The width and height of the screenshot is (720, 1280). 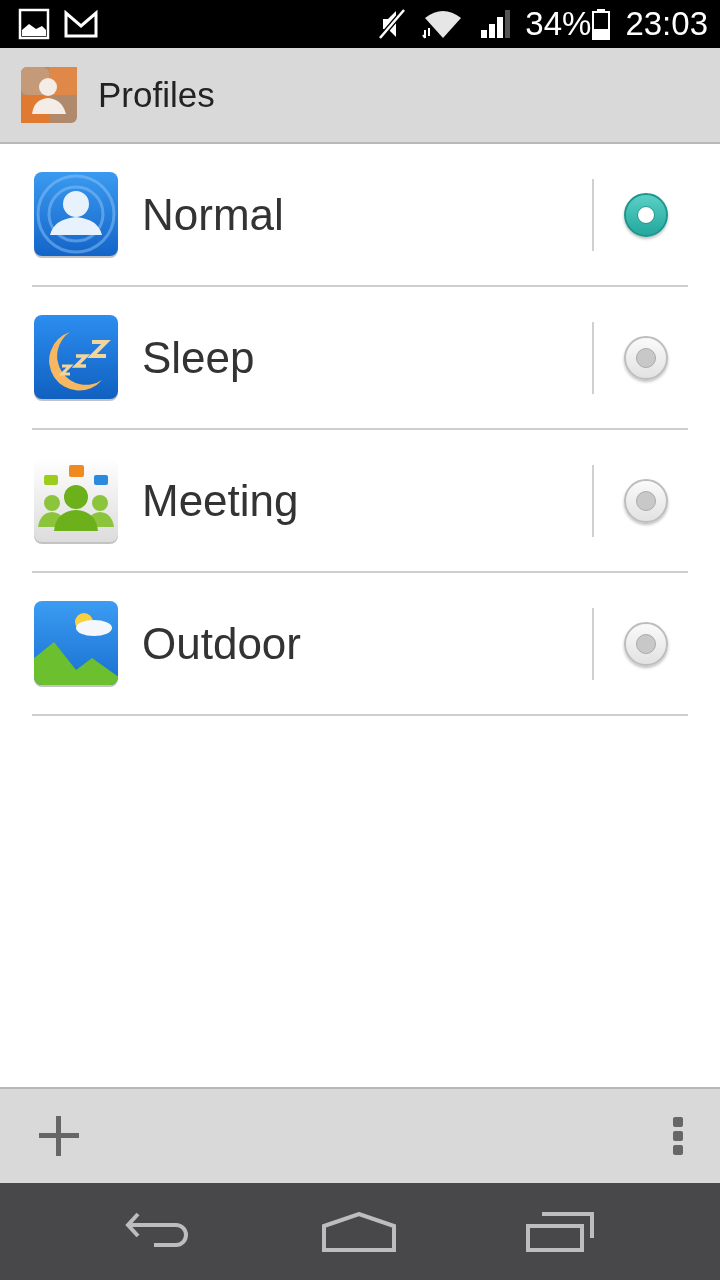 What do you see at coordinates (558, 24) in the screenshot?
I see `battery-percentage: 34%` at bounding box center [558, 24].